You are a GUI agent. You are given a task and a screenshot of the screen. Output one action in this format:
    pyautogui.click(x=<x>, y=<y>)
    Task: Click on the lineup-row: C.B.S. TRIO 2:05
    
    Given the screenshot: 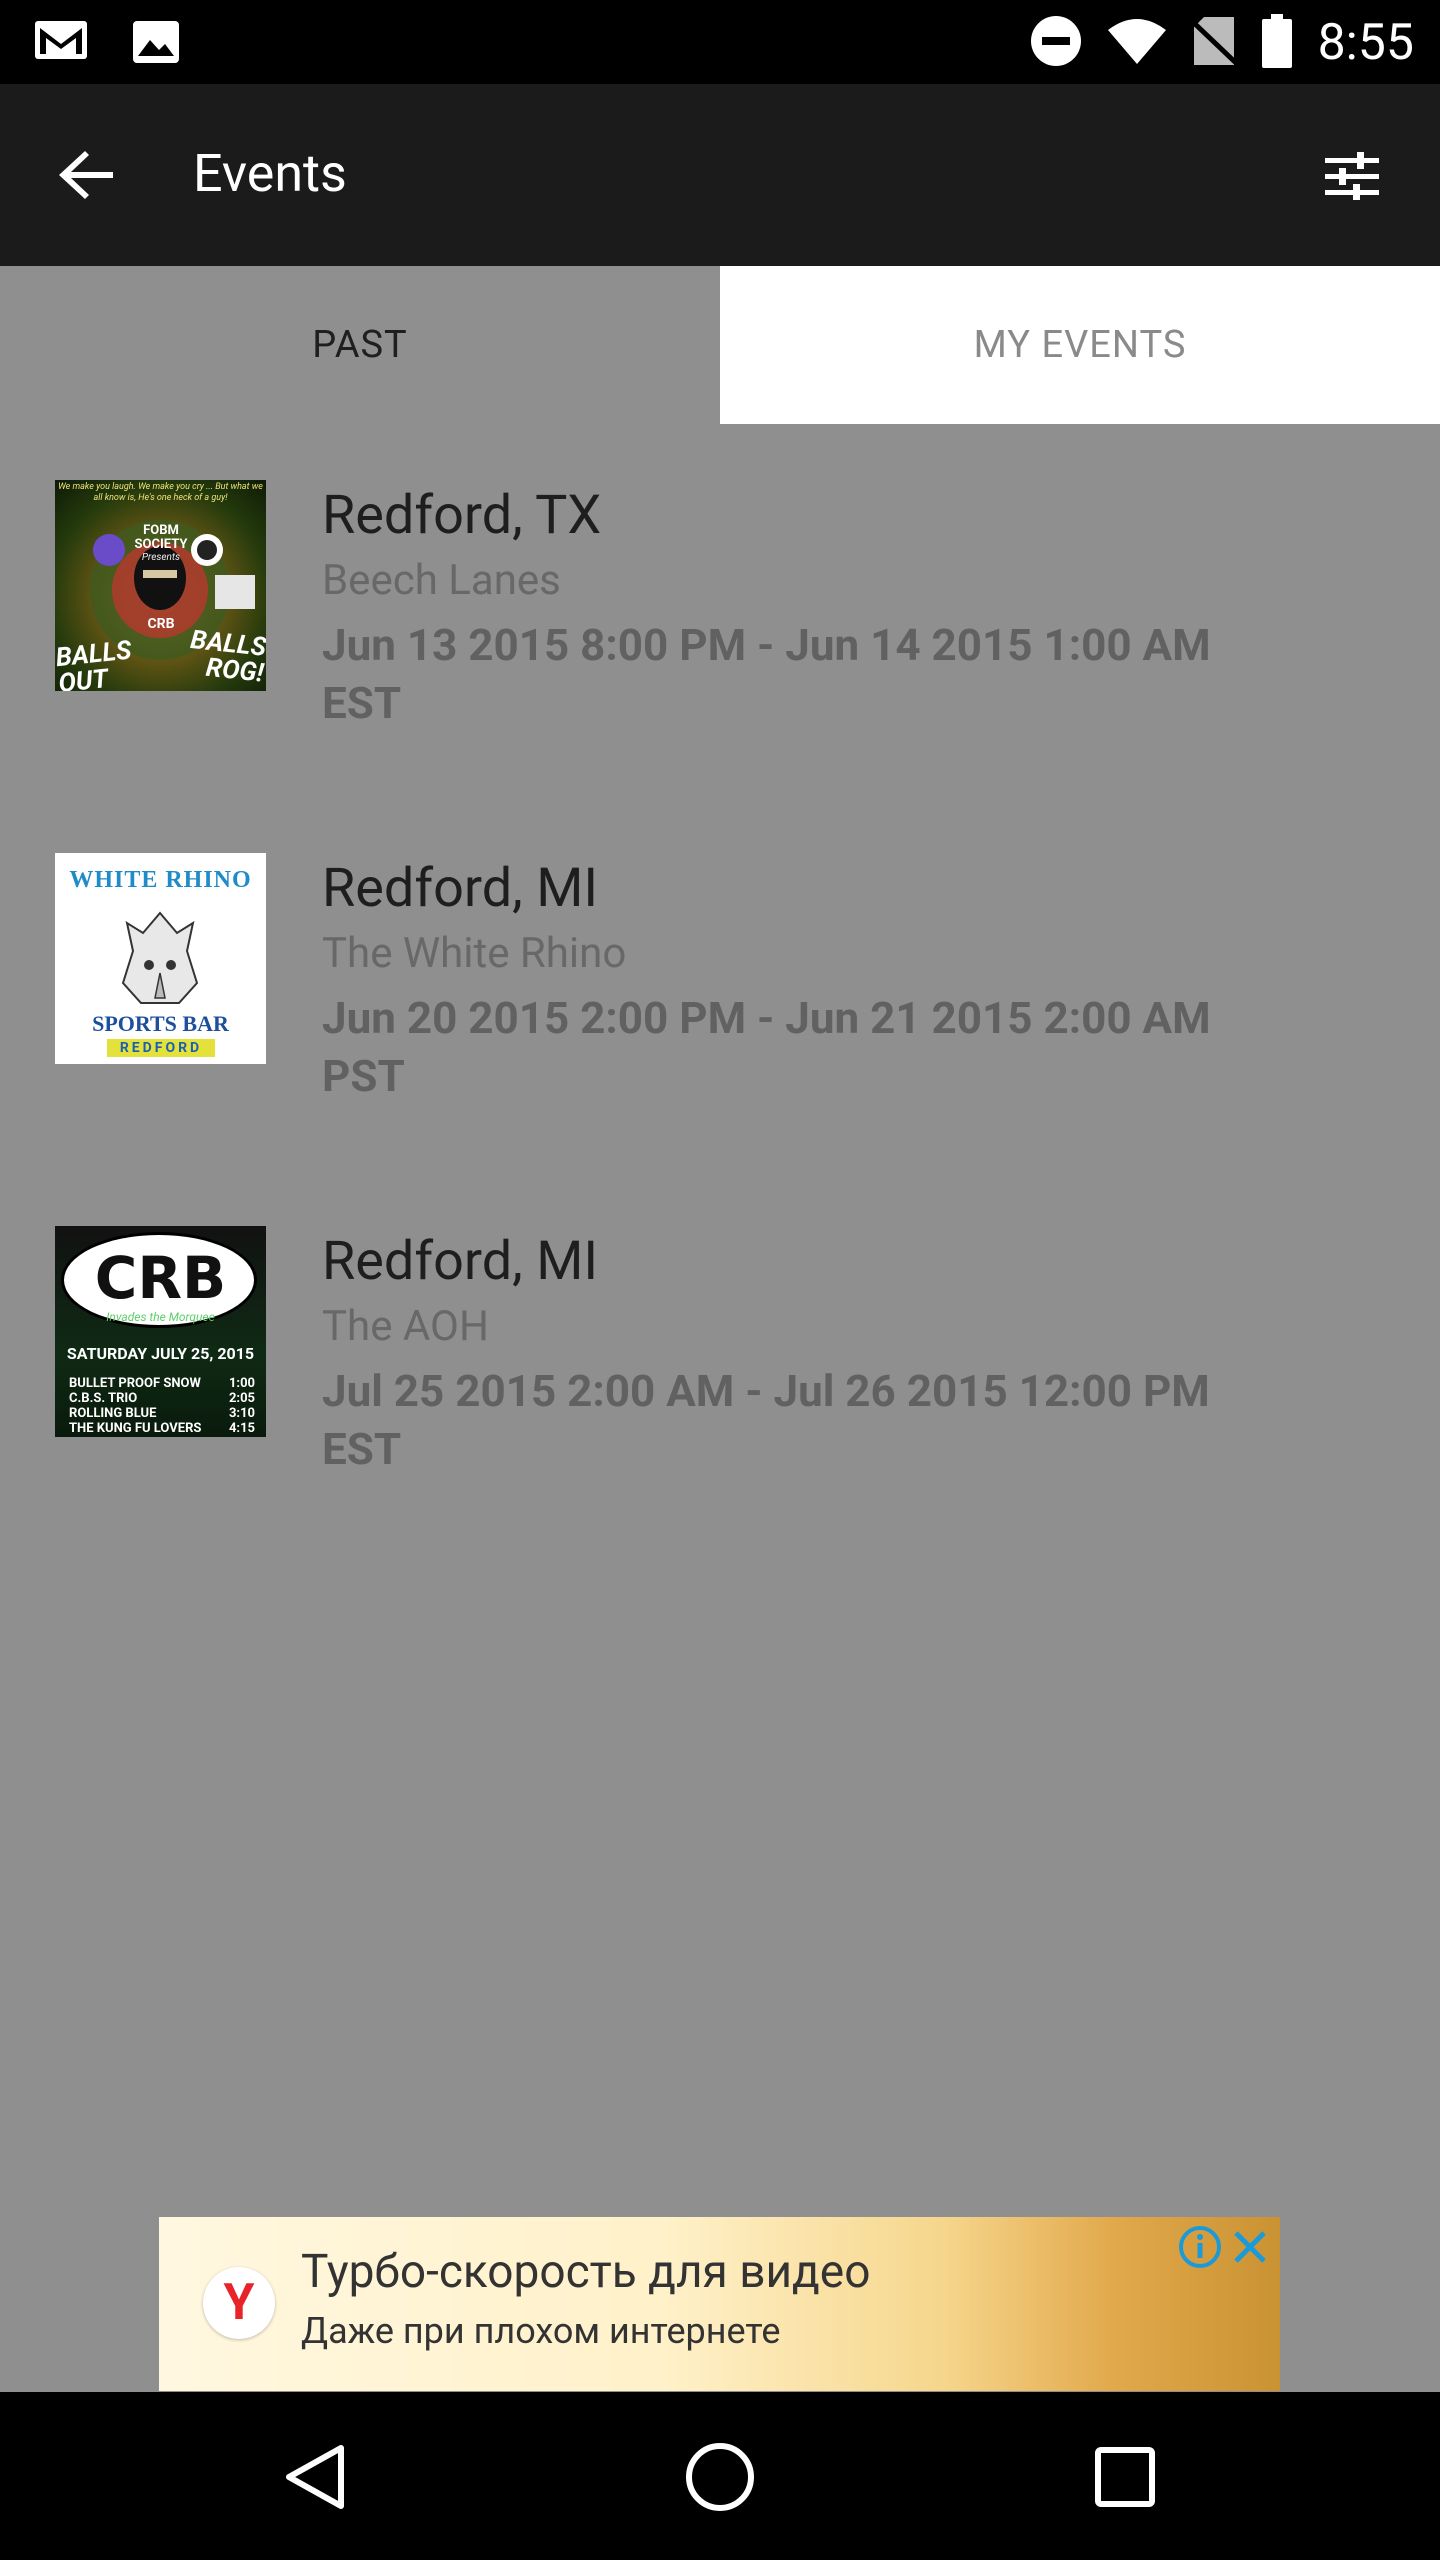 What is the action you would take?
    pyautogui.click(x=162, y=1398)
    